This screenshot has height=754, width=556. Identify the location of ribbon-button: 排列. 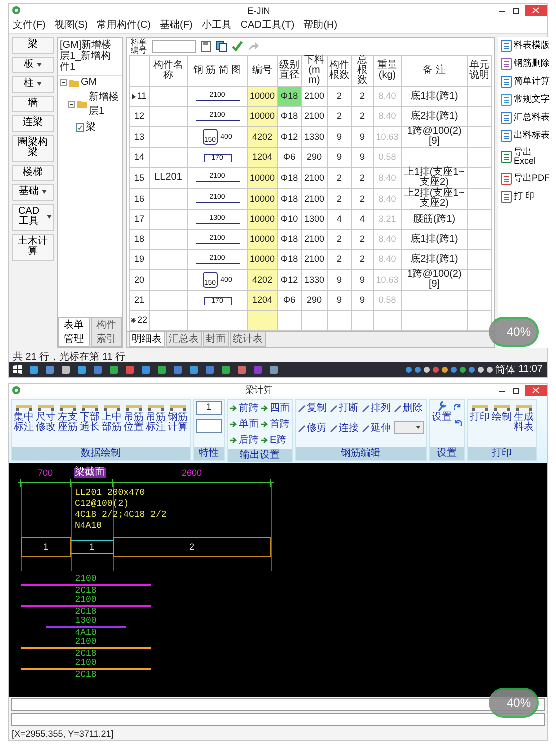
(376, 409).